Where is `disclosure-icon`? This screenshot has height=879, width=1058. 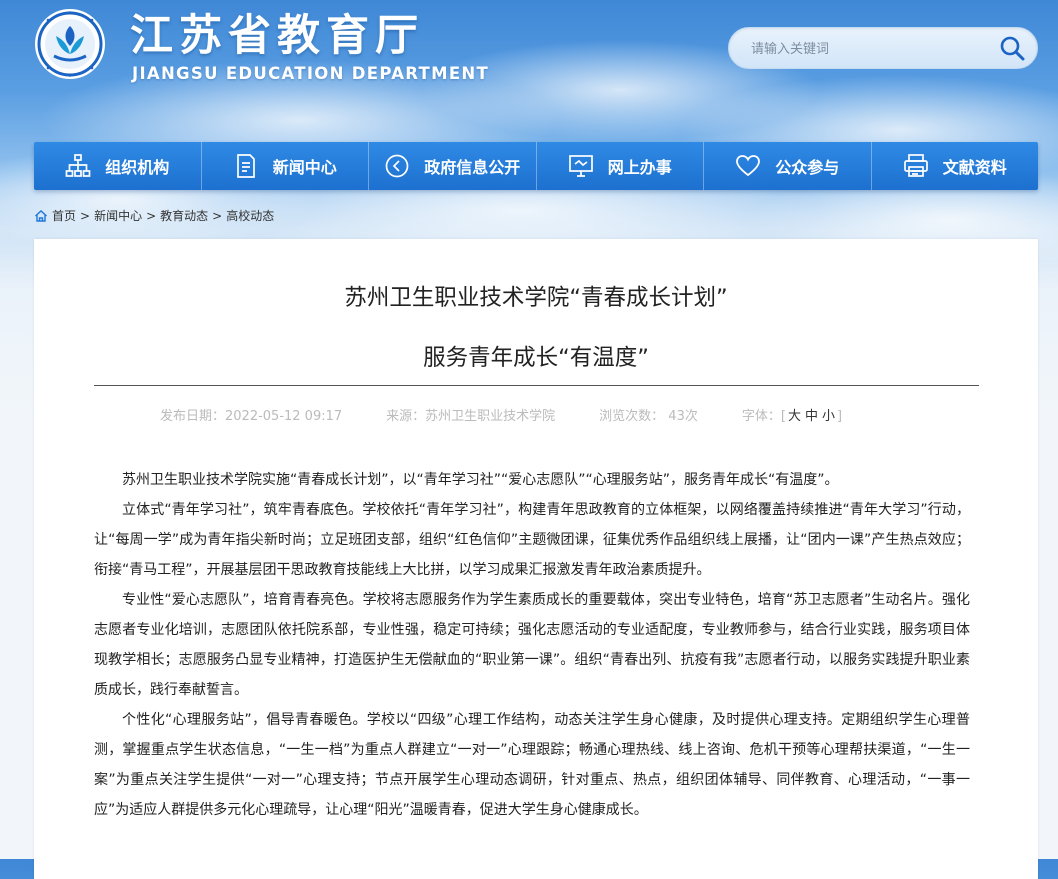
disclosure-icon is located at coordinates (397, 166).